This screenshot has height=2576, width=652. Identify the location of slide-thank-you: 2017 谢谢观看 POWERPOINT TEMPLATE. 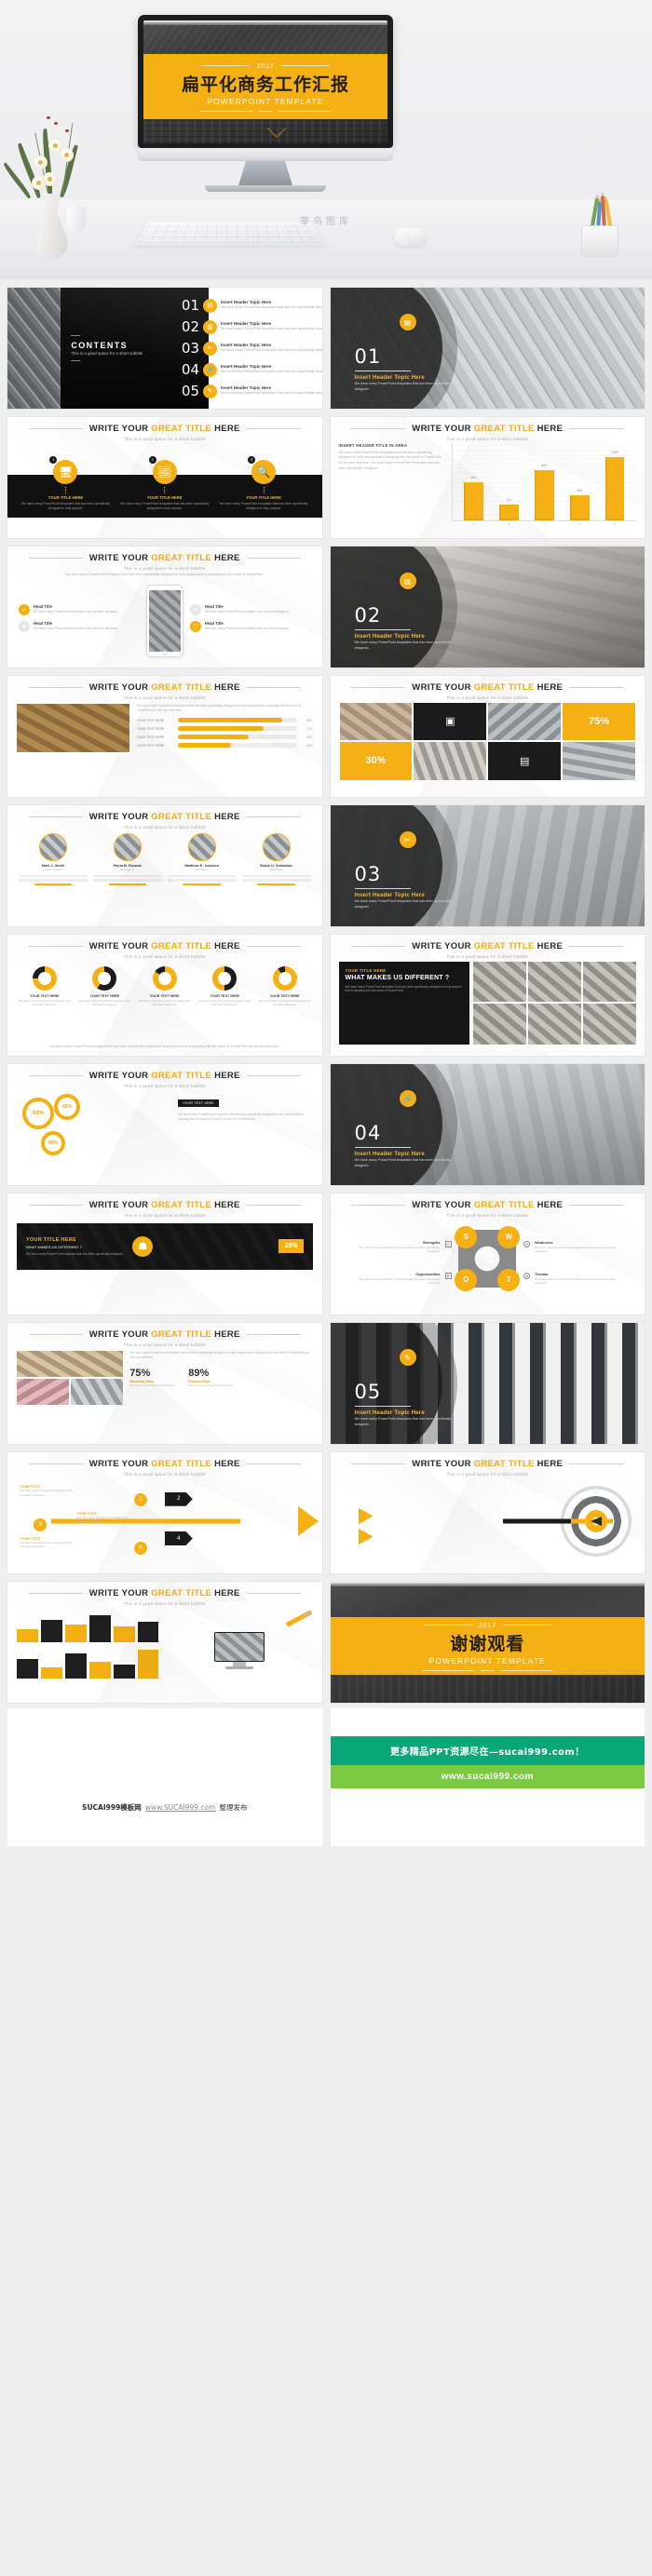
(487, 1642).